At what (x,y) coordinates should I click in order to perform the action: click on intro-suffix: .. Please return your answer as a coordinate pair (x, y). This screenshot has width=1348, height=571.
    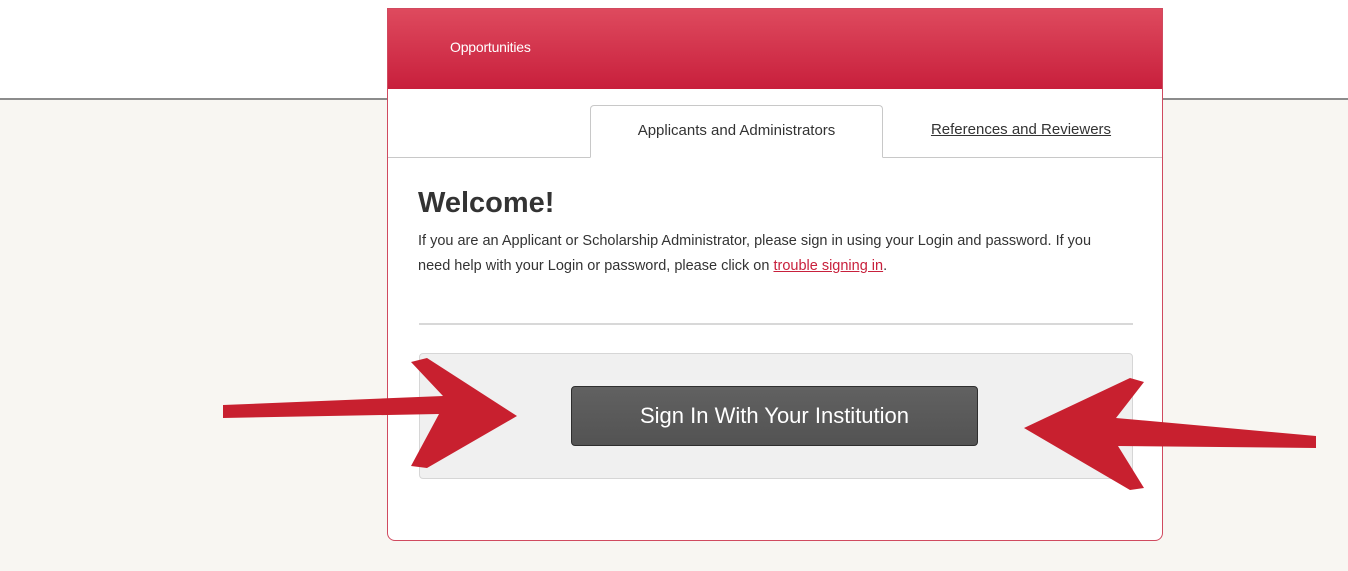
    Looking at the image, I should click on (885, 266).